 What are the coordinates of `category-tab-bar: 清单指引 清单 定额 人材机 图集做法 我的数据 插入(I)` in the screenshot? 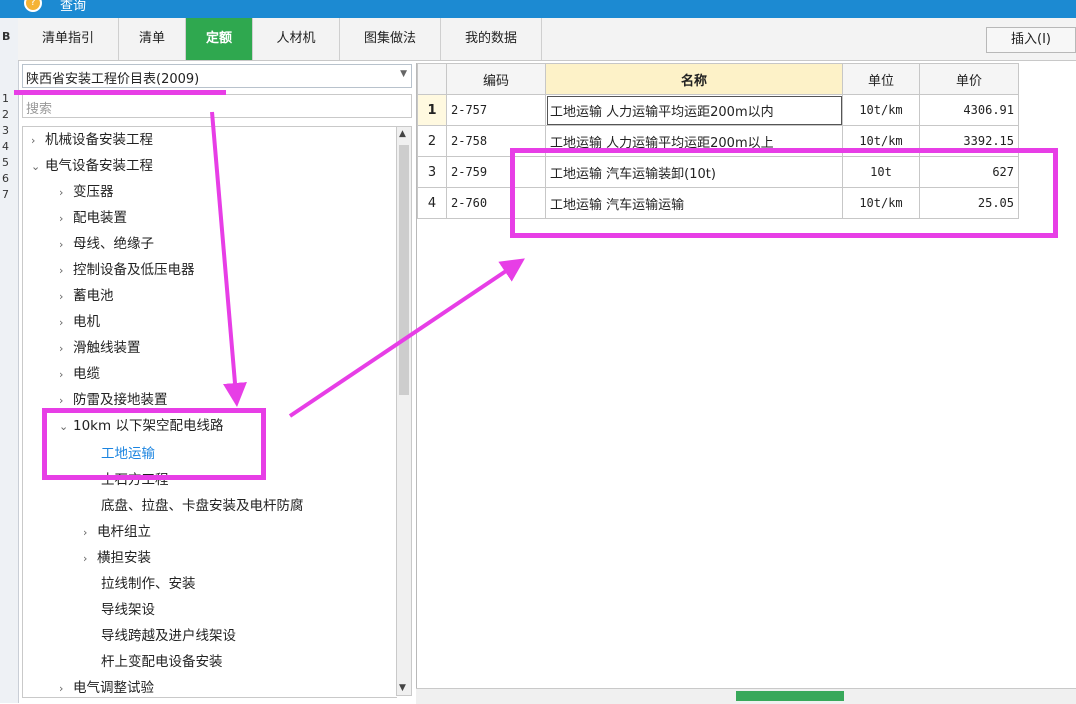 It's located at (547, 39).